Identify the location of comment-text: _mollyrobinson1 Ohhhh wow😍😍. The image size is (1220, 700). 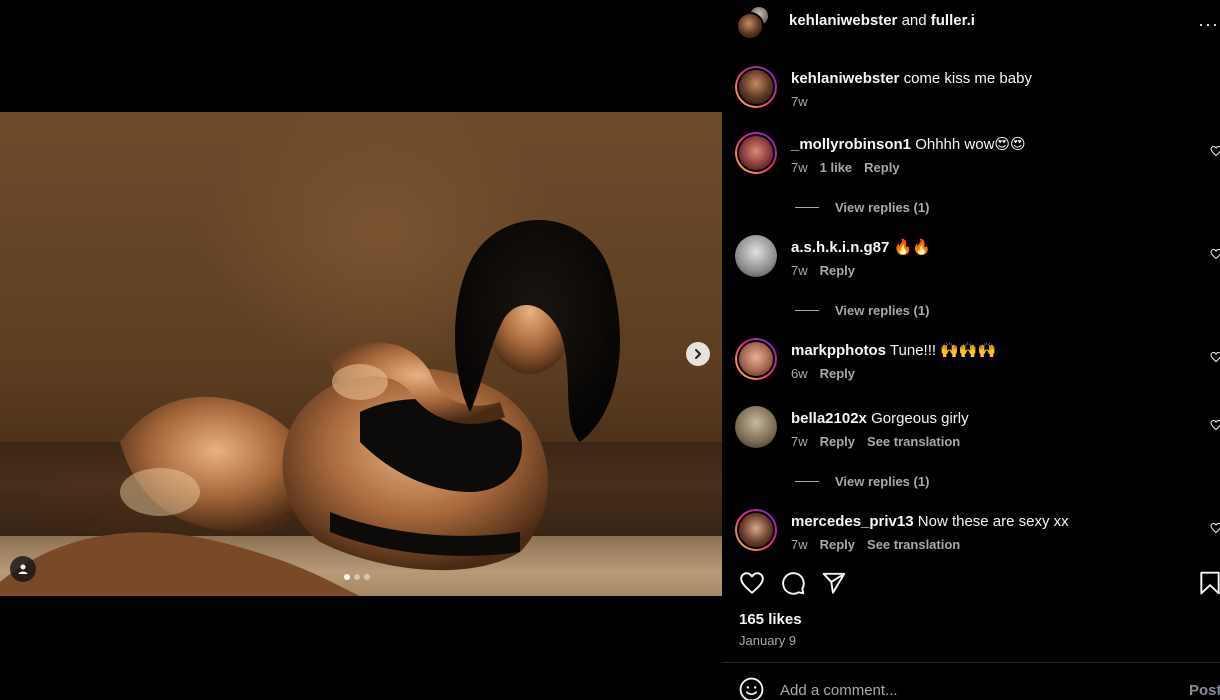
(991, 145).